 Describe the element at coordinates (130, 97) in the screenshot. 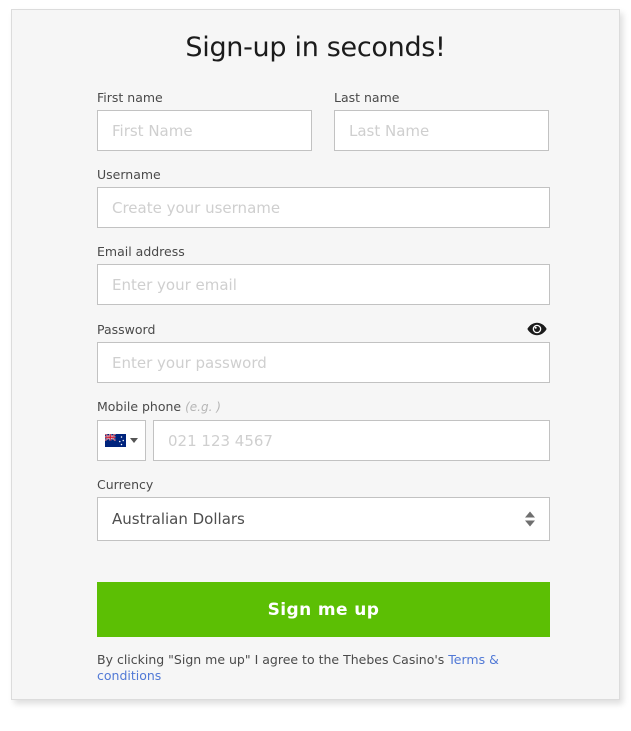

I see `first-name-label: First name` at that location.